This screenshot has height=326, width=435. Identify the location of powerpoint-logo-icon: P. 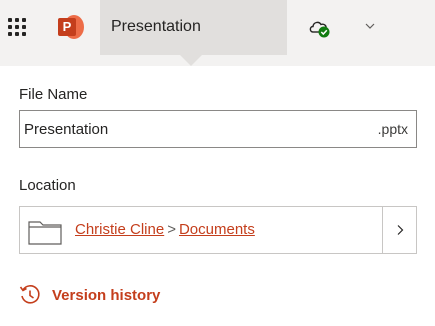
(71, 27).